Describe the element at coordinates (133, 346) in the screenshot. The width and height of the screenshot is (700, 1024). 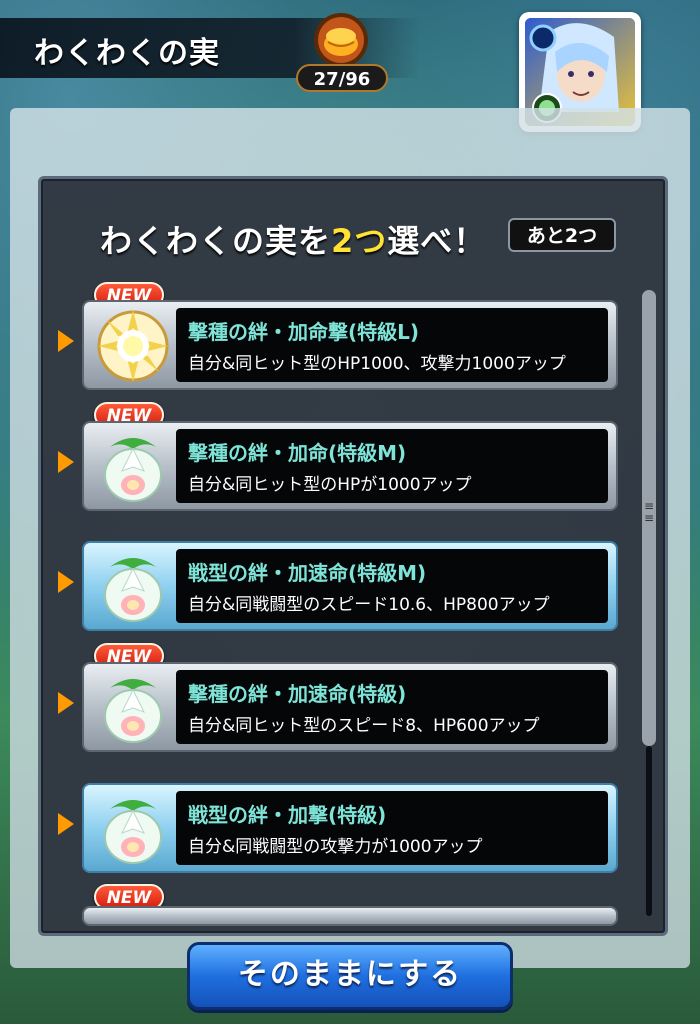
I see `golden-fruit-icon` at that location.